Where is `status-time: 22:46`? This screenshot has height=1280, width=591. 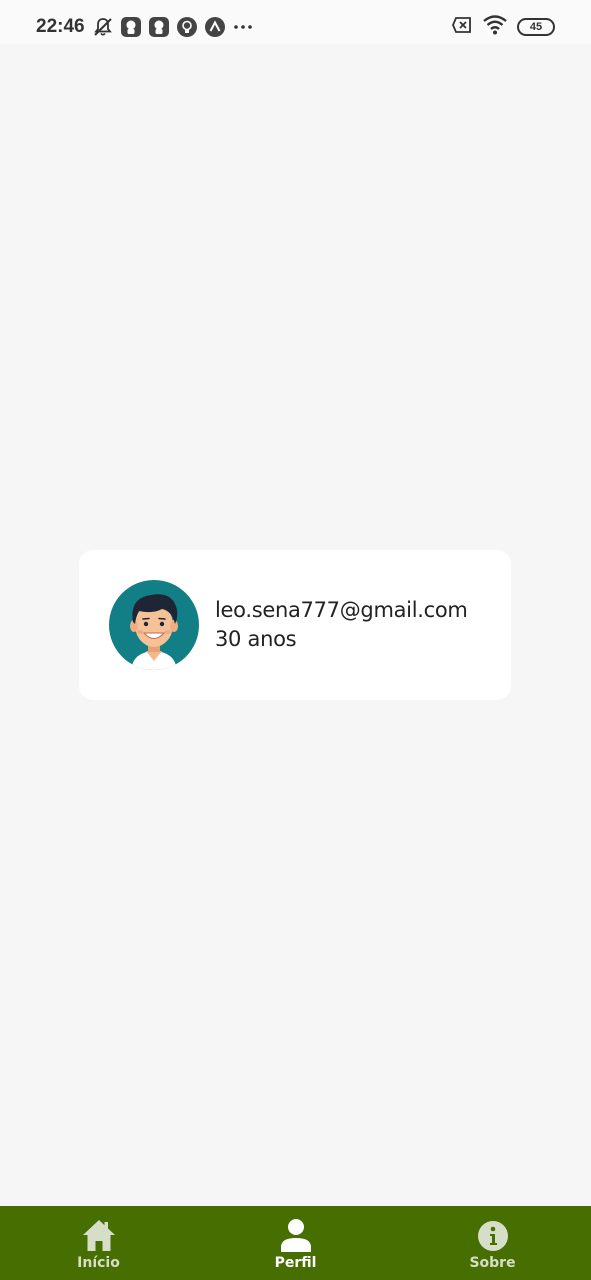
status-time: 22:46 is located at coordinates (60, 26).